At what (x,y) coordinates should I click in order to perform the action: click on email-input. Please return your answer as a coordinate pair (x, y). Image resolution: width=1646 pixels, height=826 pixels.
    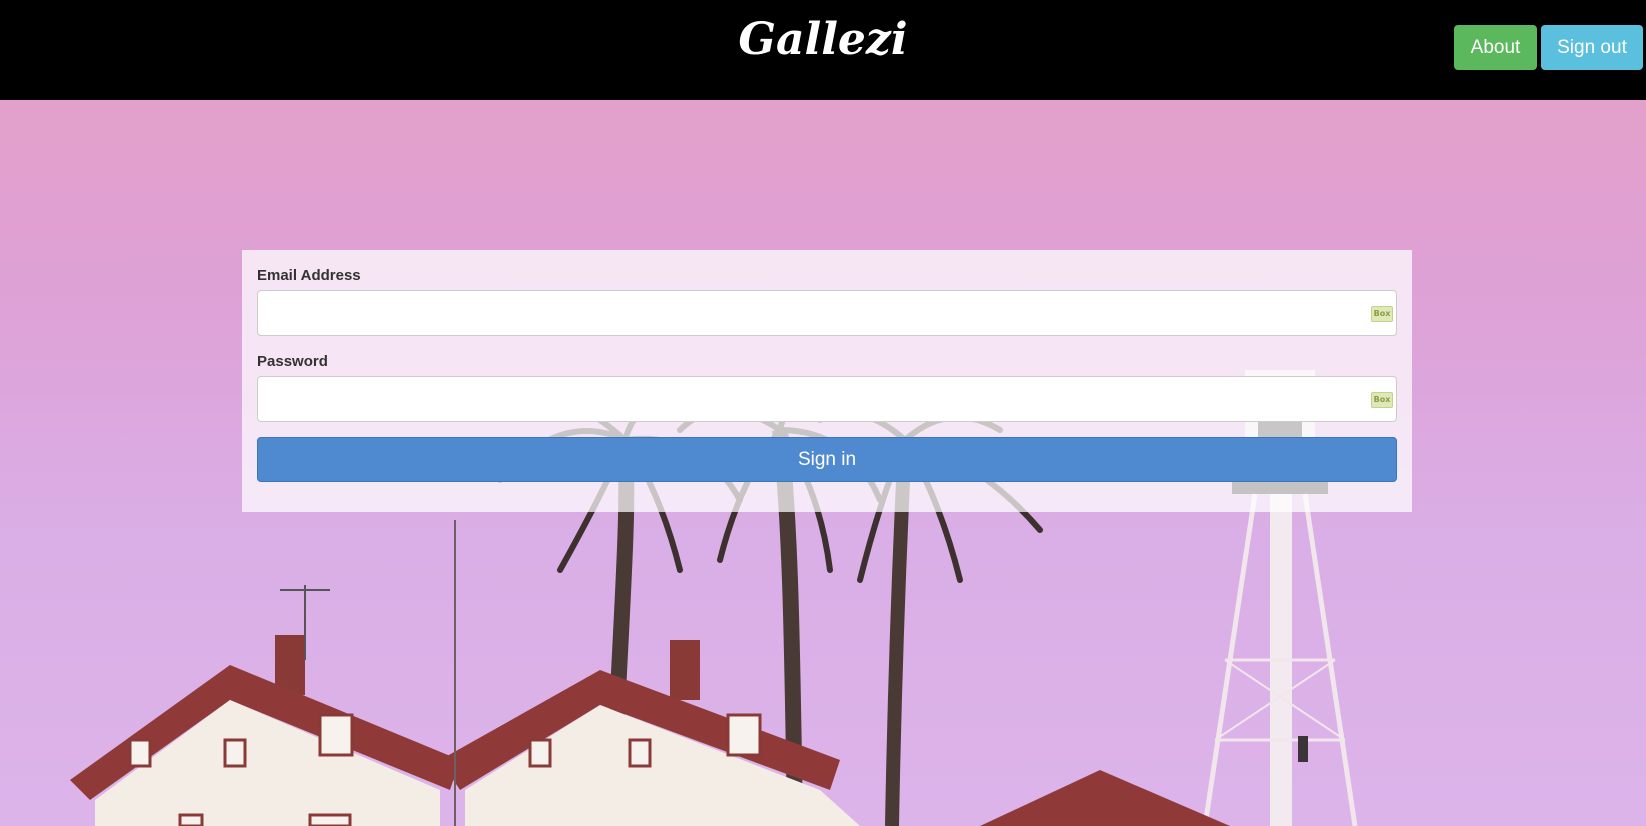
    Looking at the image, I should click on (827, 313).